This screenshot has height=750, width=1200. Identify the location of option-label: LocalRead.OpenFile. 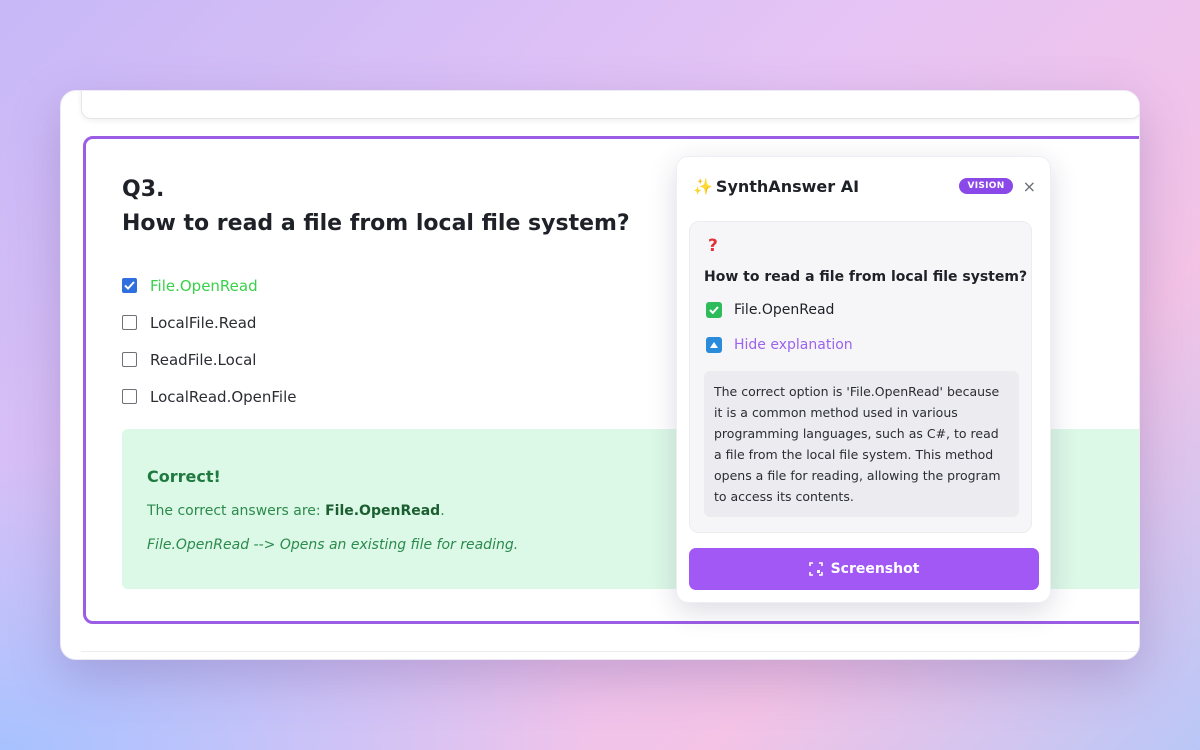
(223, 396).